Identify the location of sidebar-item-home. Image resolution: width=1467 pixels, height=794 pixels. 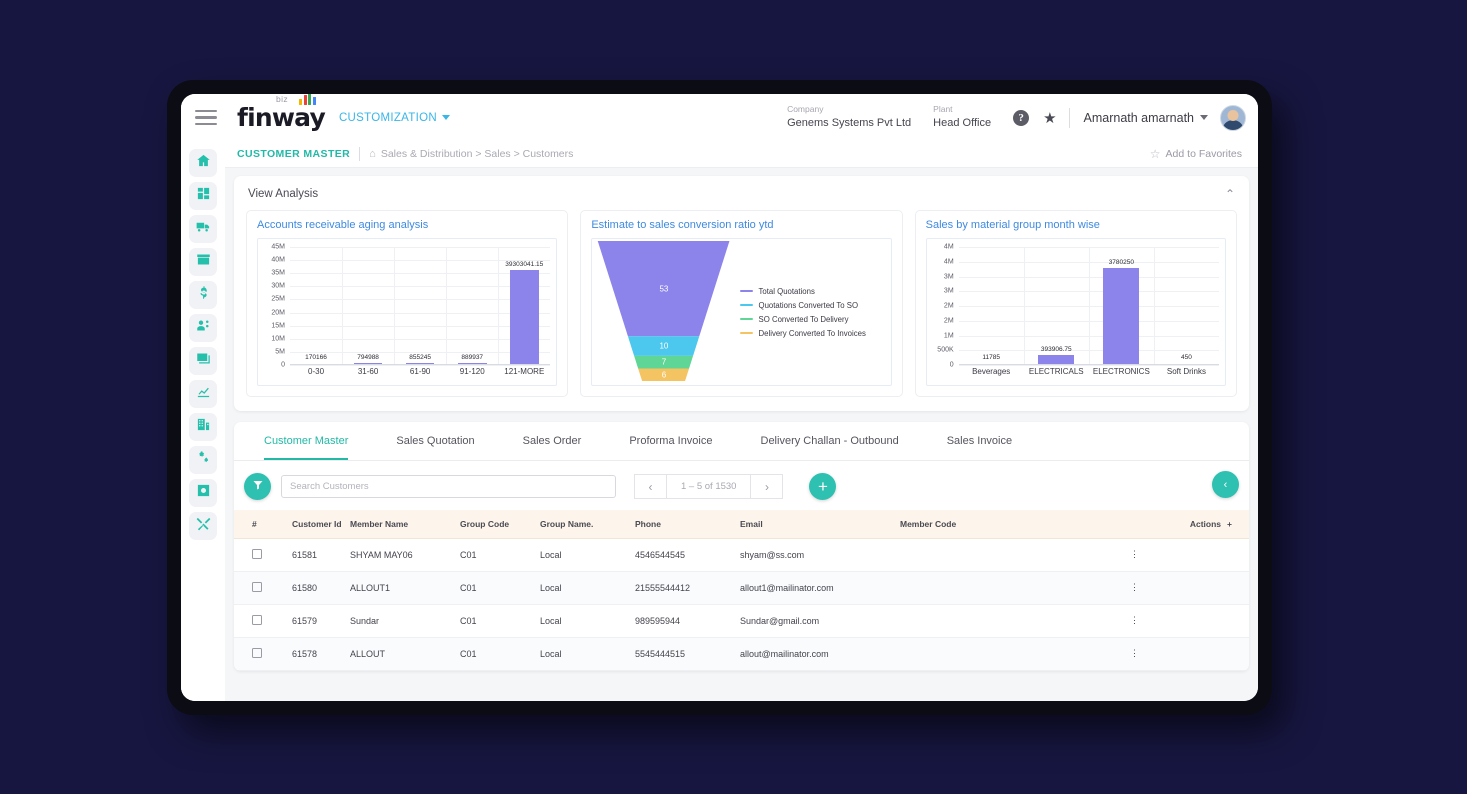
(203, 163).